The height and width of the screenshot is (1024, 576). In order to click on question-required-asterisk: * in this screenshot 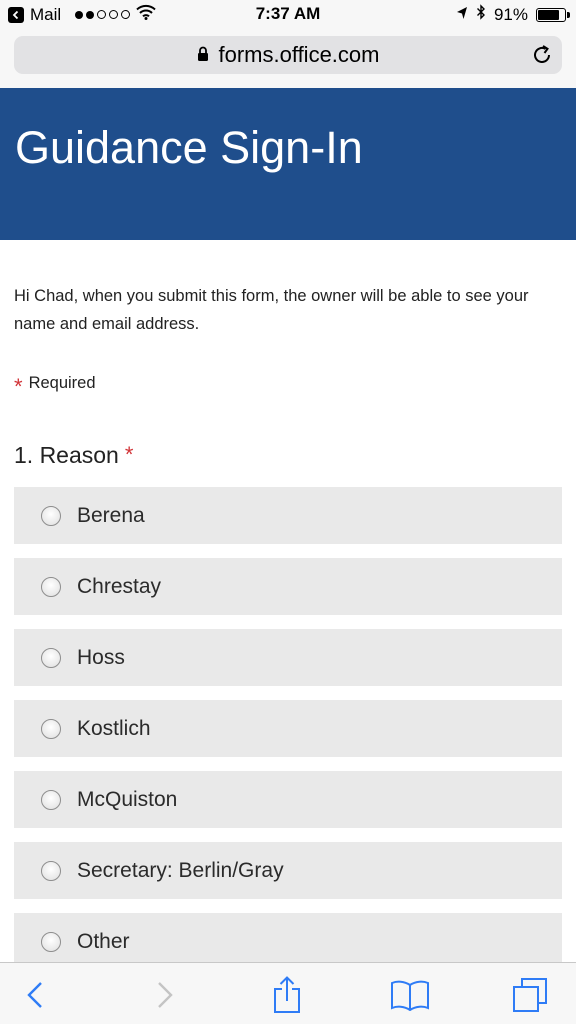, I will do `click(129, 454)`.